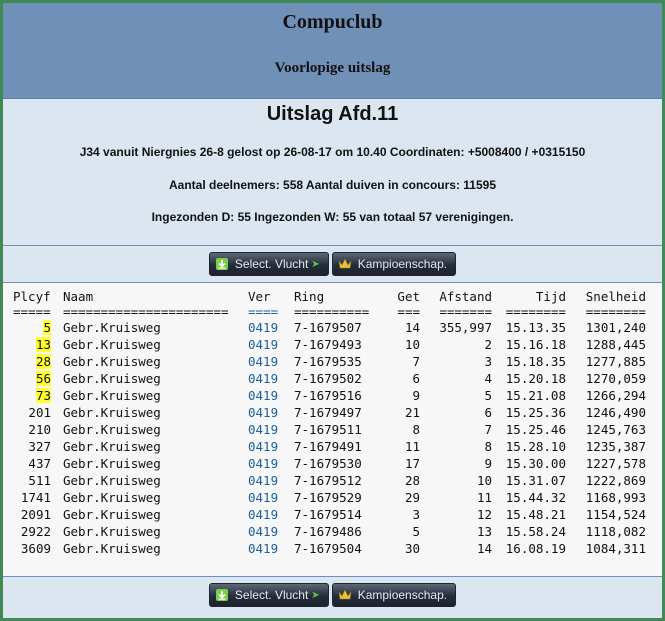  What do you see at coordinates (332, 68) in the screenshot?
I see `page-subtitle: Voorlopige uitslag` at bounding box center [332, 68].